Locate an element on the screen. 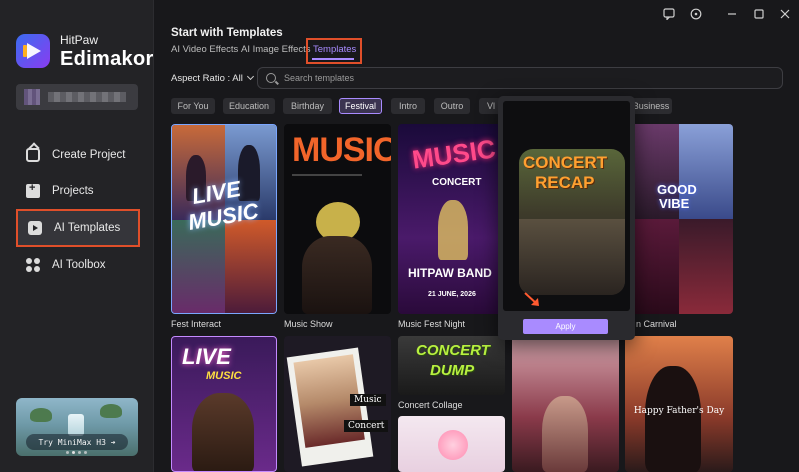 This screenshot has width=799, height=472. card-art-text: 21 JUNE, 2026 is located at coordinates (452, 294).